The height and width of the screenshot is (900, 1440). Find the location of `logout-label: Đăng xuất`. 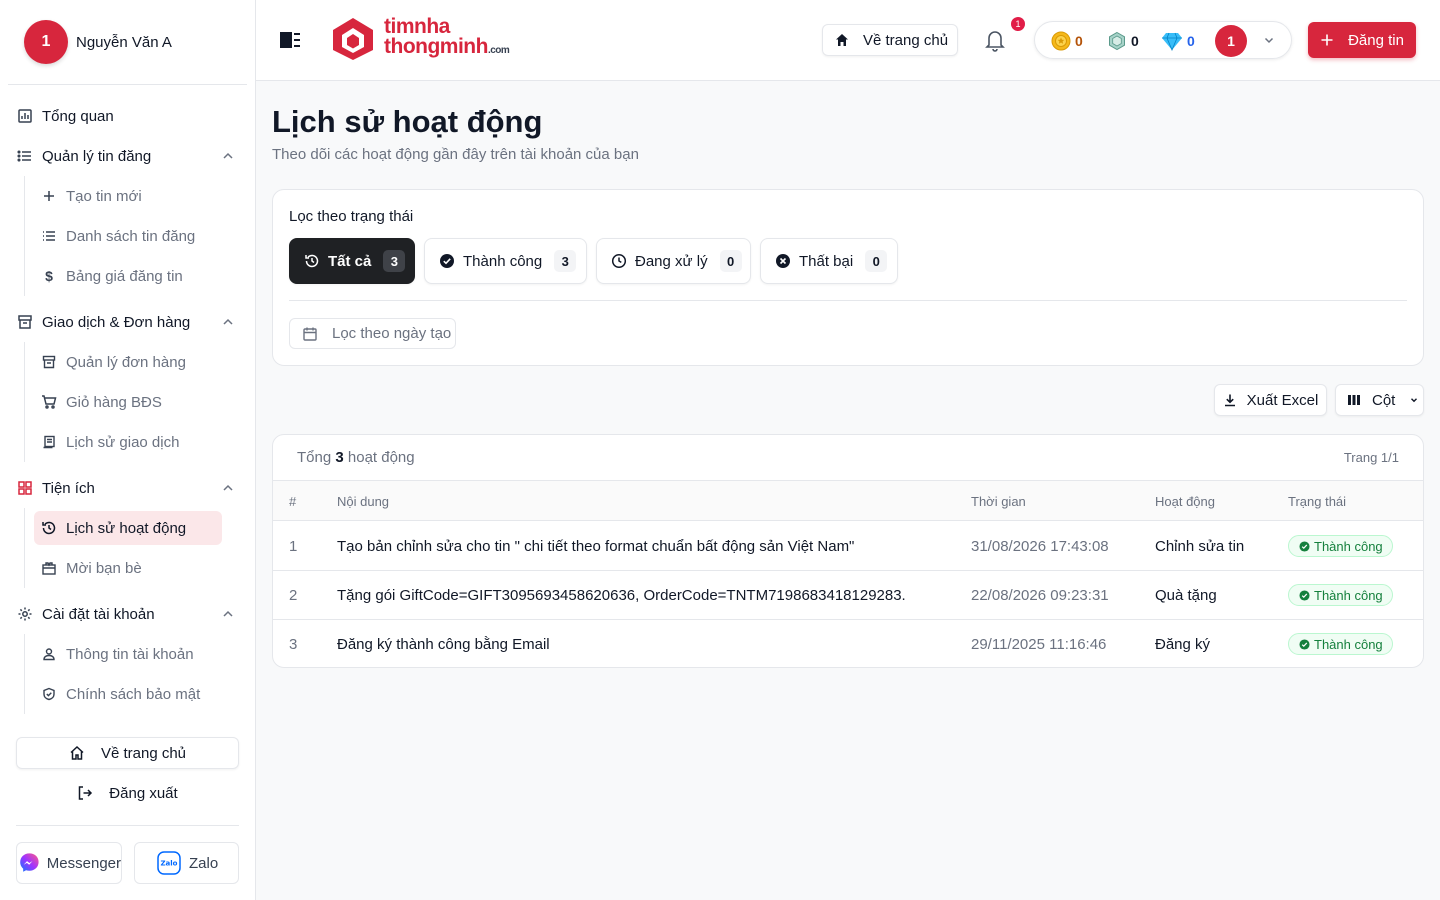

logout-label: Đăng xuất is located at coordinates (143, 793).